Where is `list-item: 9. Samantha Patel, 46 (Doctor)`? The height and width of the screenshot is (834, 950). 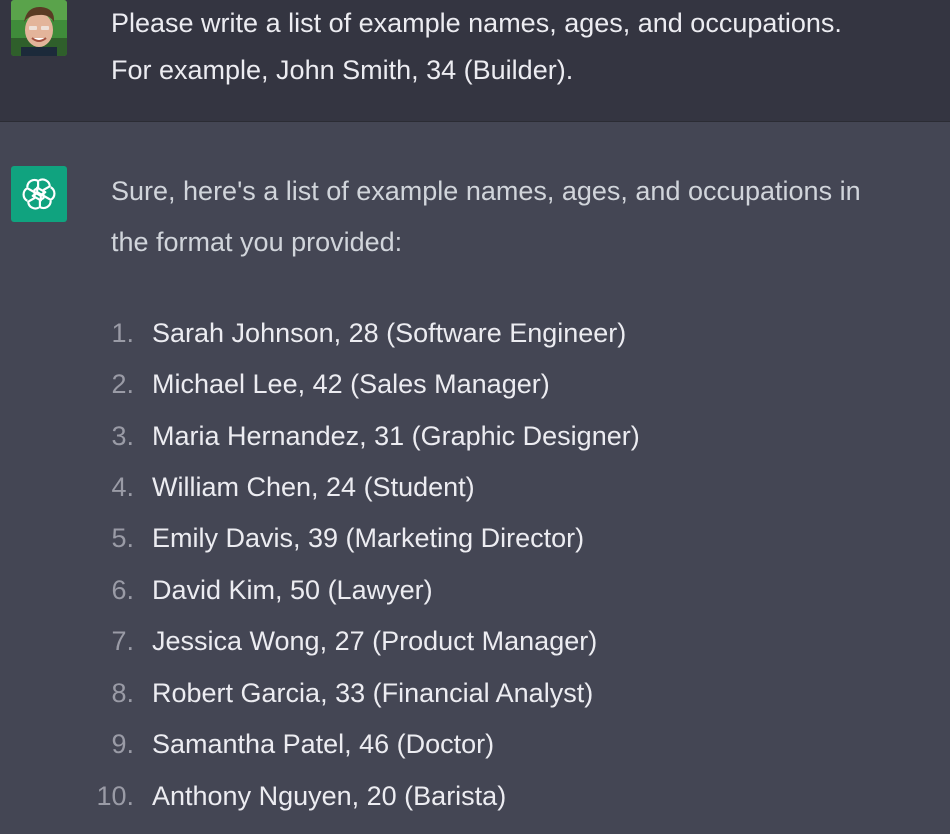
list-item: 9. Samantha Patel, 46 (Doctor) is located at coordinates (475, 744).